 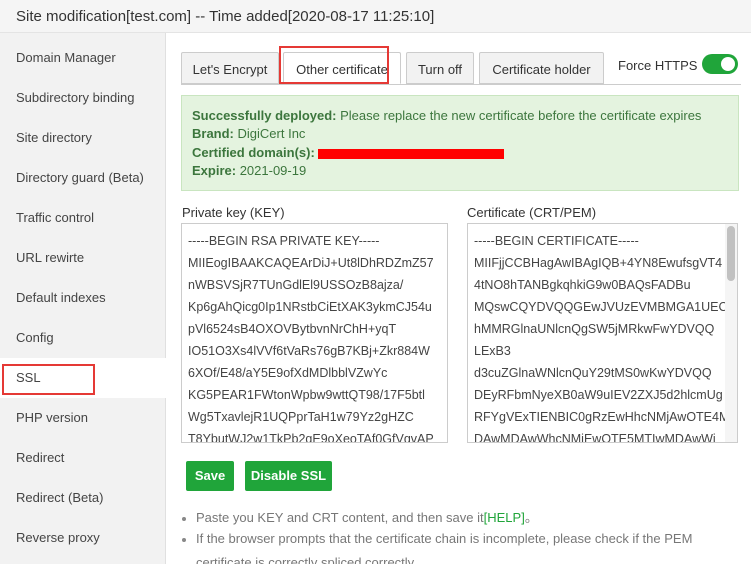 What do you see at coordinates (532, 212) in the screenshot?
I see `certificate-label: Certificate (CRT/PEM)` at bounding box center [532, 212].